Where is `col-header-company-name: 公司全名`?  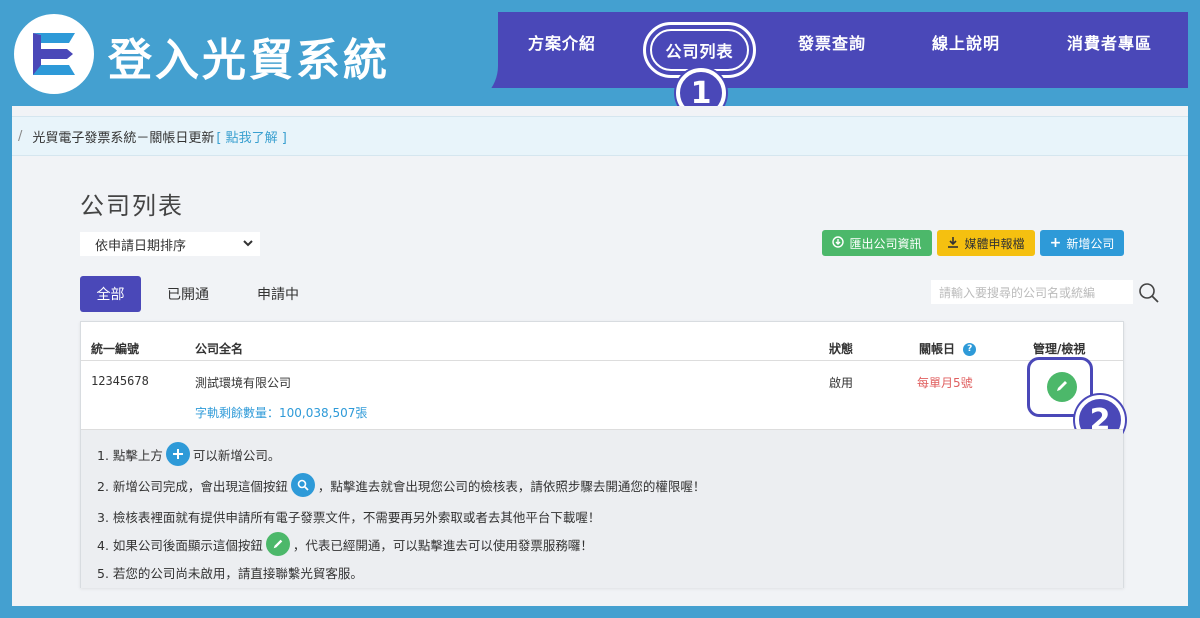
col-header-company-name: 公司全名 is located at coordinates (219, 349).